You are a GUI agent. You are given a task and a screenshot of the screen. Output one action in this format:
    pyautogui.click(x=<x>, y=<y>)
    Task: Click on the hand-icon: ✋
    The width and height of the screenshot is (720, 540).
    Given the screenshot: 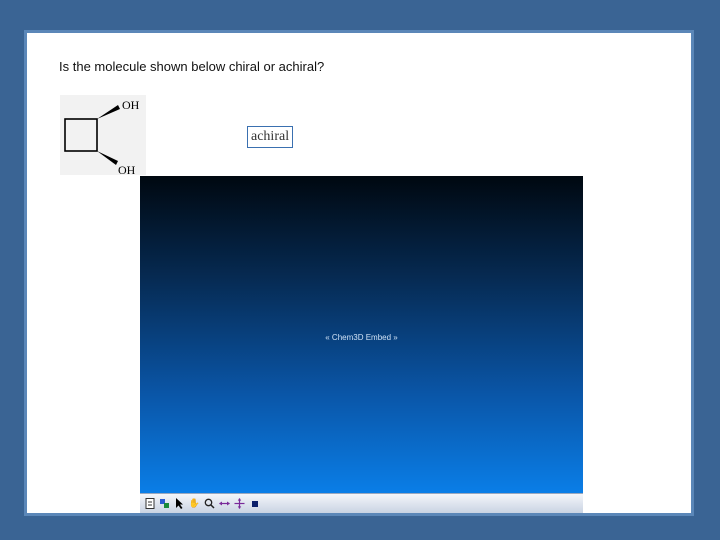 What is the action you would take?
    pyautogui.click(x=194, y=503)
    